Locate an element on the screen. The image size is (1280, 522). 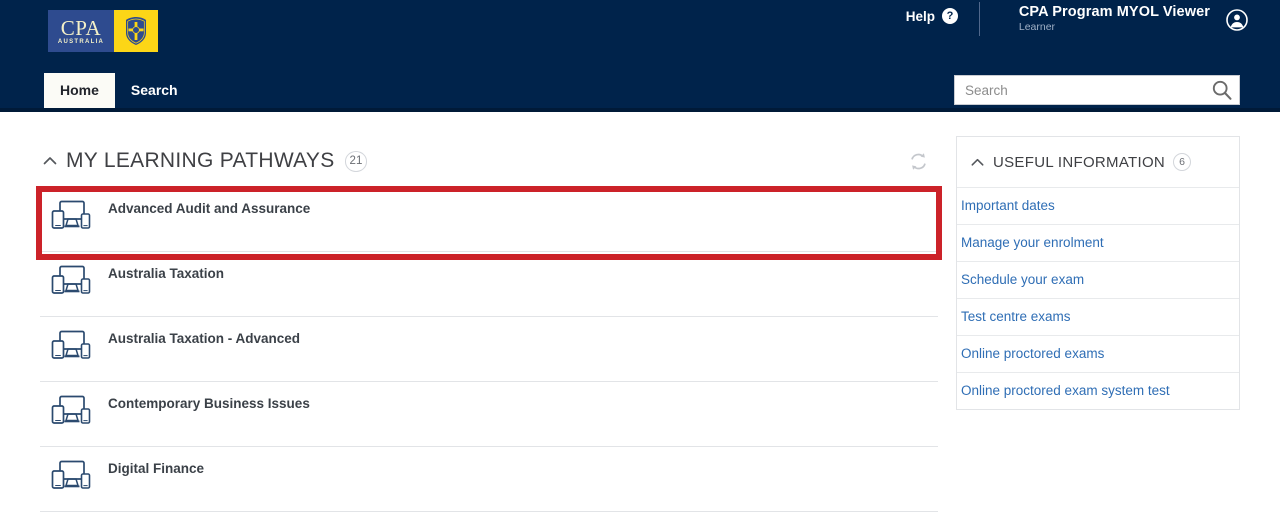
logo-wordmark: CPA AUSTRALIA is located at coordinates (81, 31).